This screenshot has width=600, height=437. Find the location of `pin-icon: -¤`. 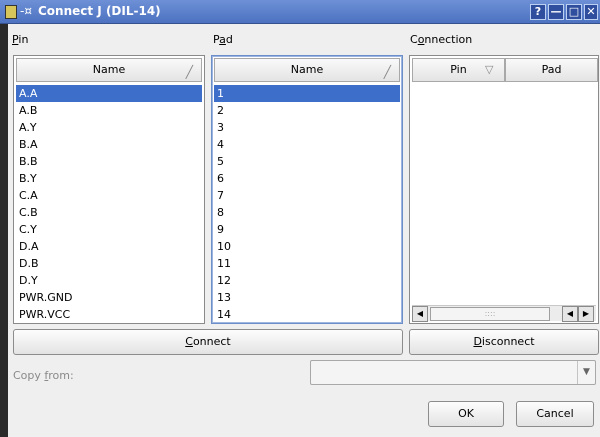

pin-icon: -¤ is located at coordinates (26, 11).